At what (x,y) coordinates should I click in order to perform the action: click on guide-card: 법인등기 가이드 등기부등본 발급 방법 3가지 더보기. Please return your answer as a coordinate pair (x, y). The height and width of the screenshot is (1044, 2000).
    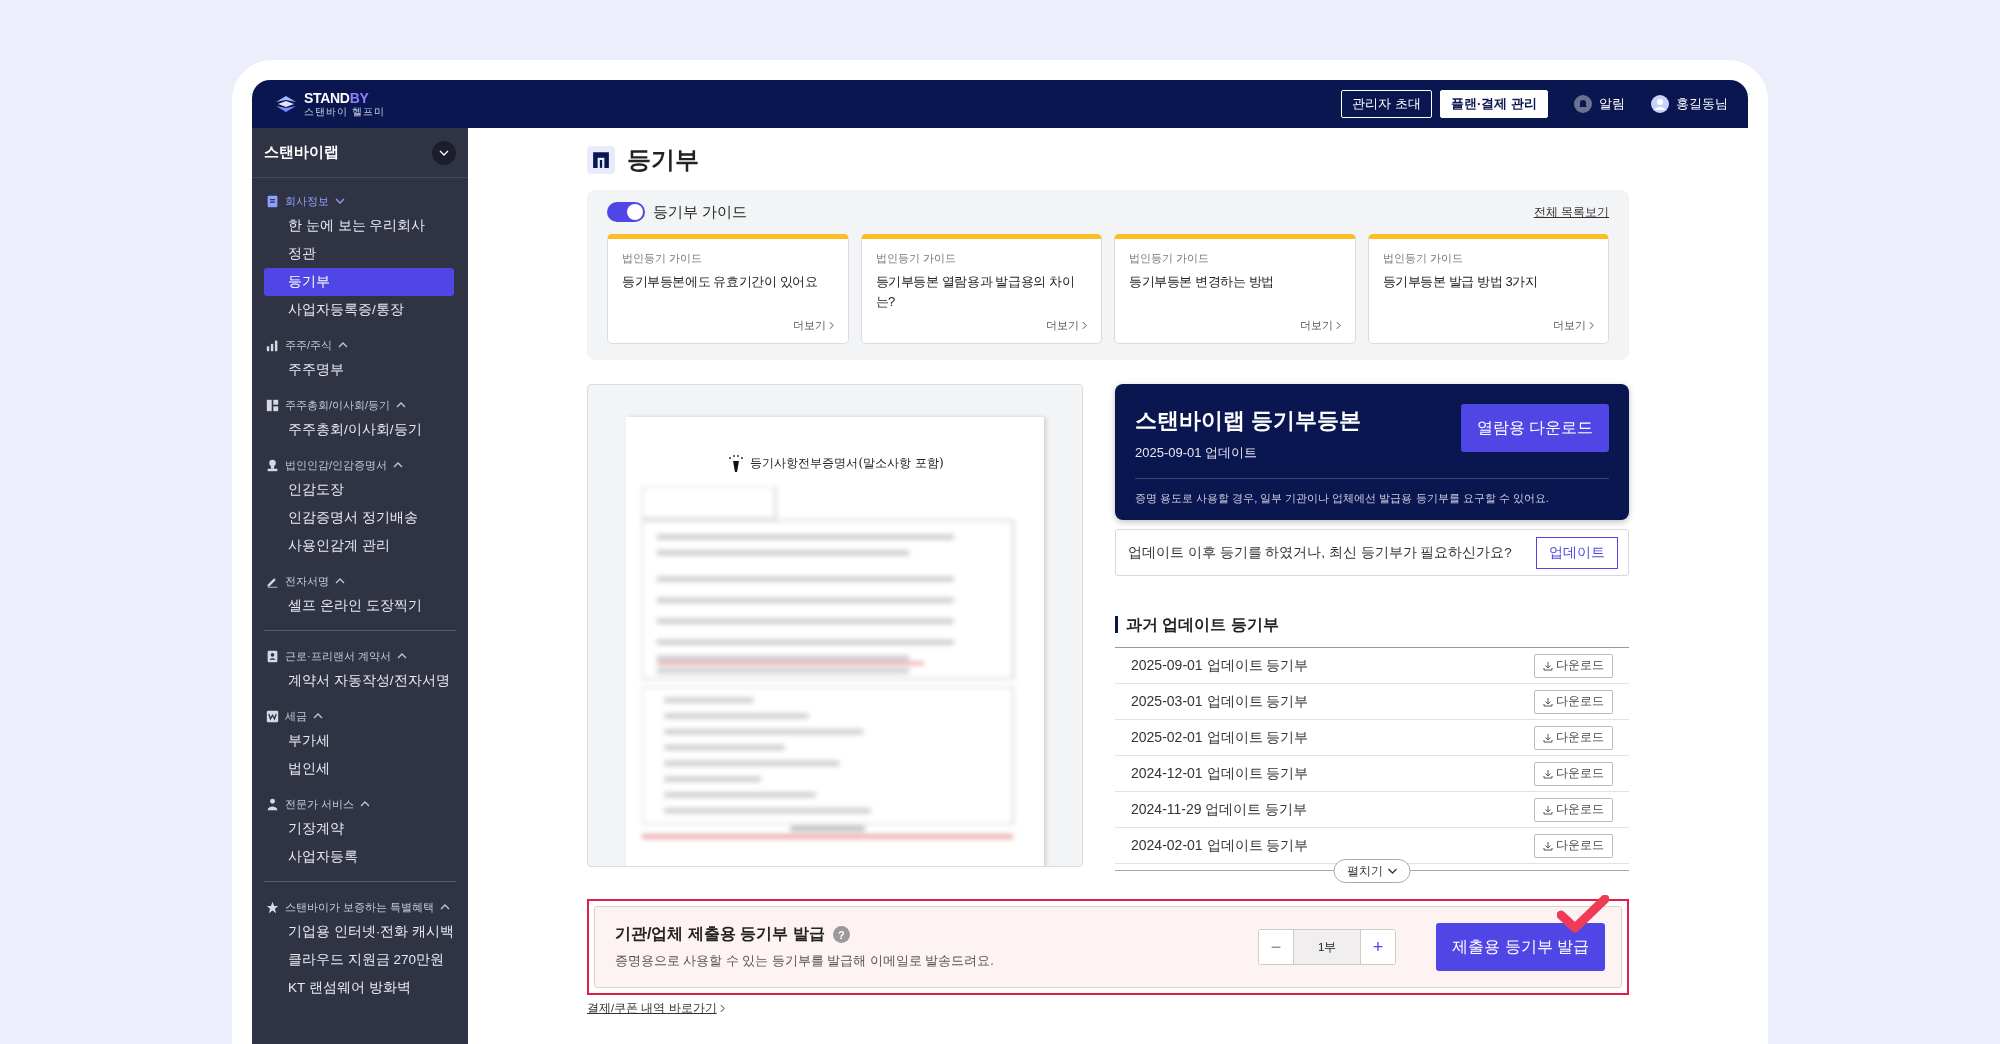
    Looking at the image, I should click on (1488, 289).